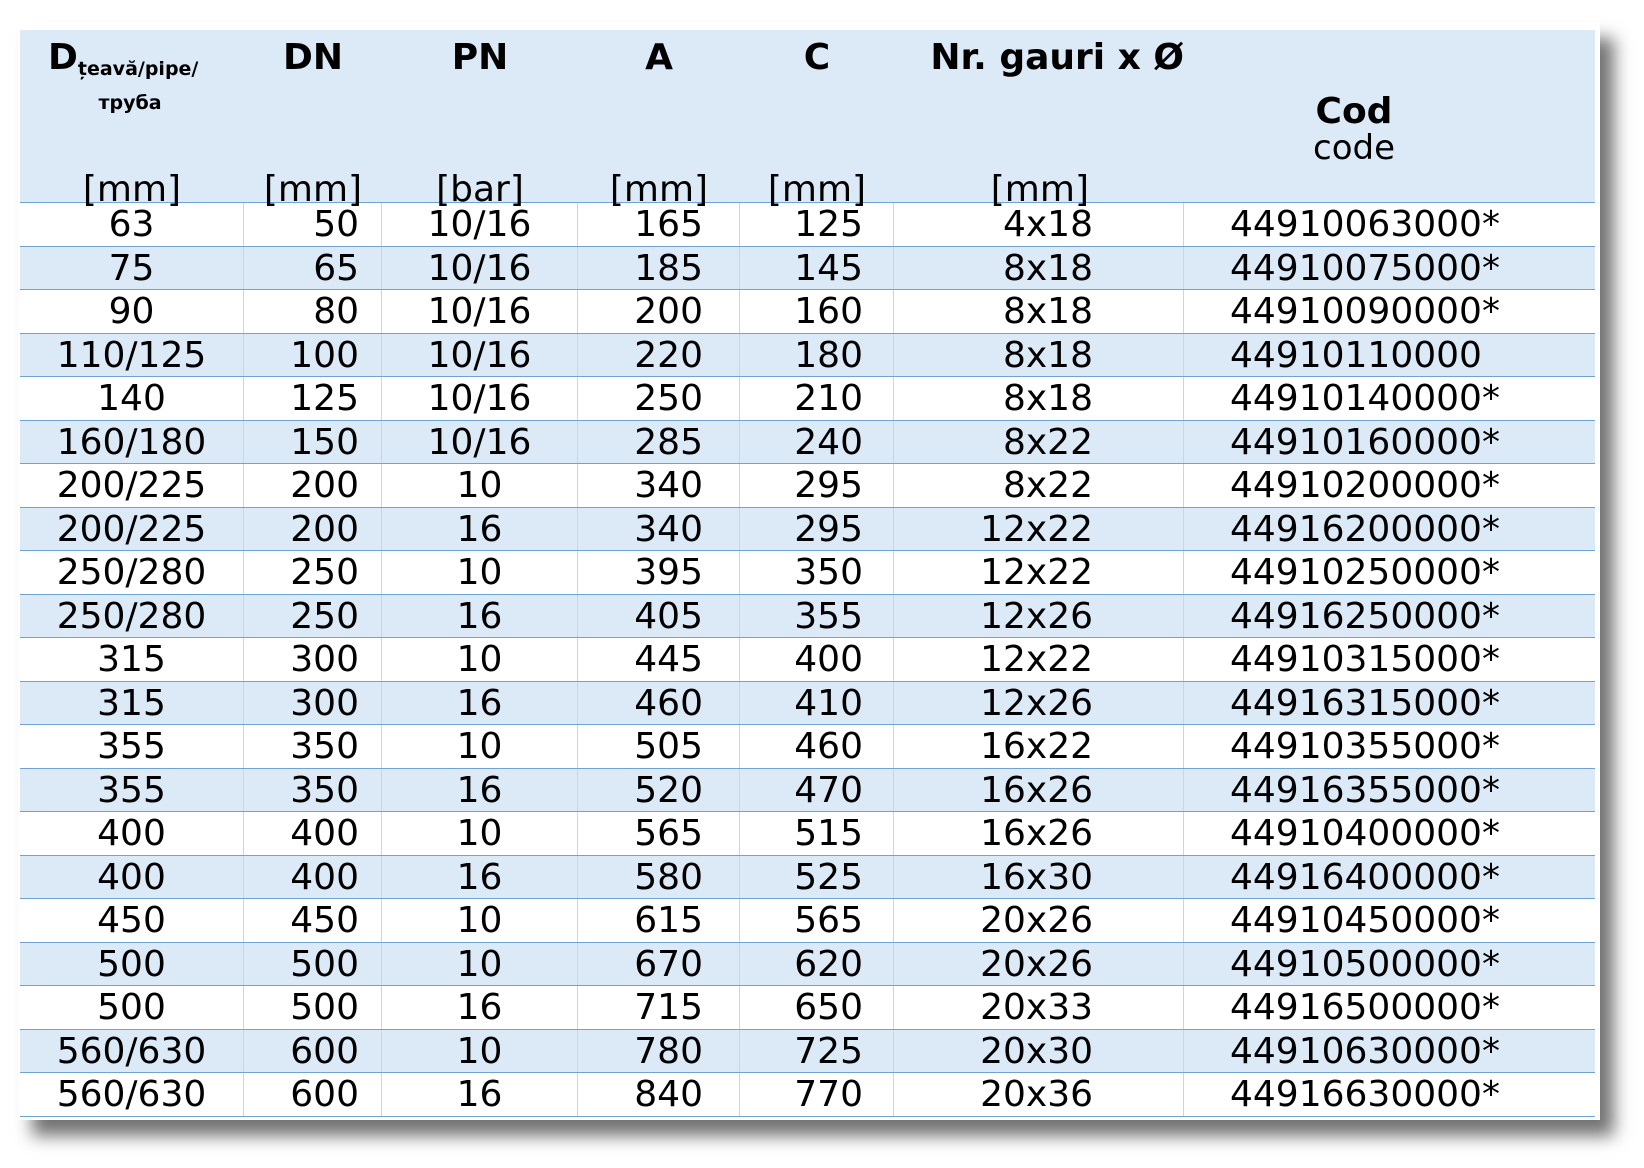 The width and height of the screenshot is (1644, 1168). I want to click on cell-pipe-diameter: 140, so click(132, 398).